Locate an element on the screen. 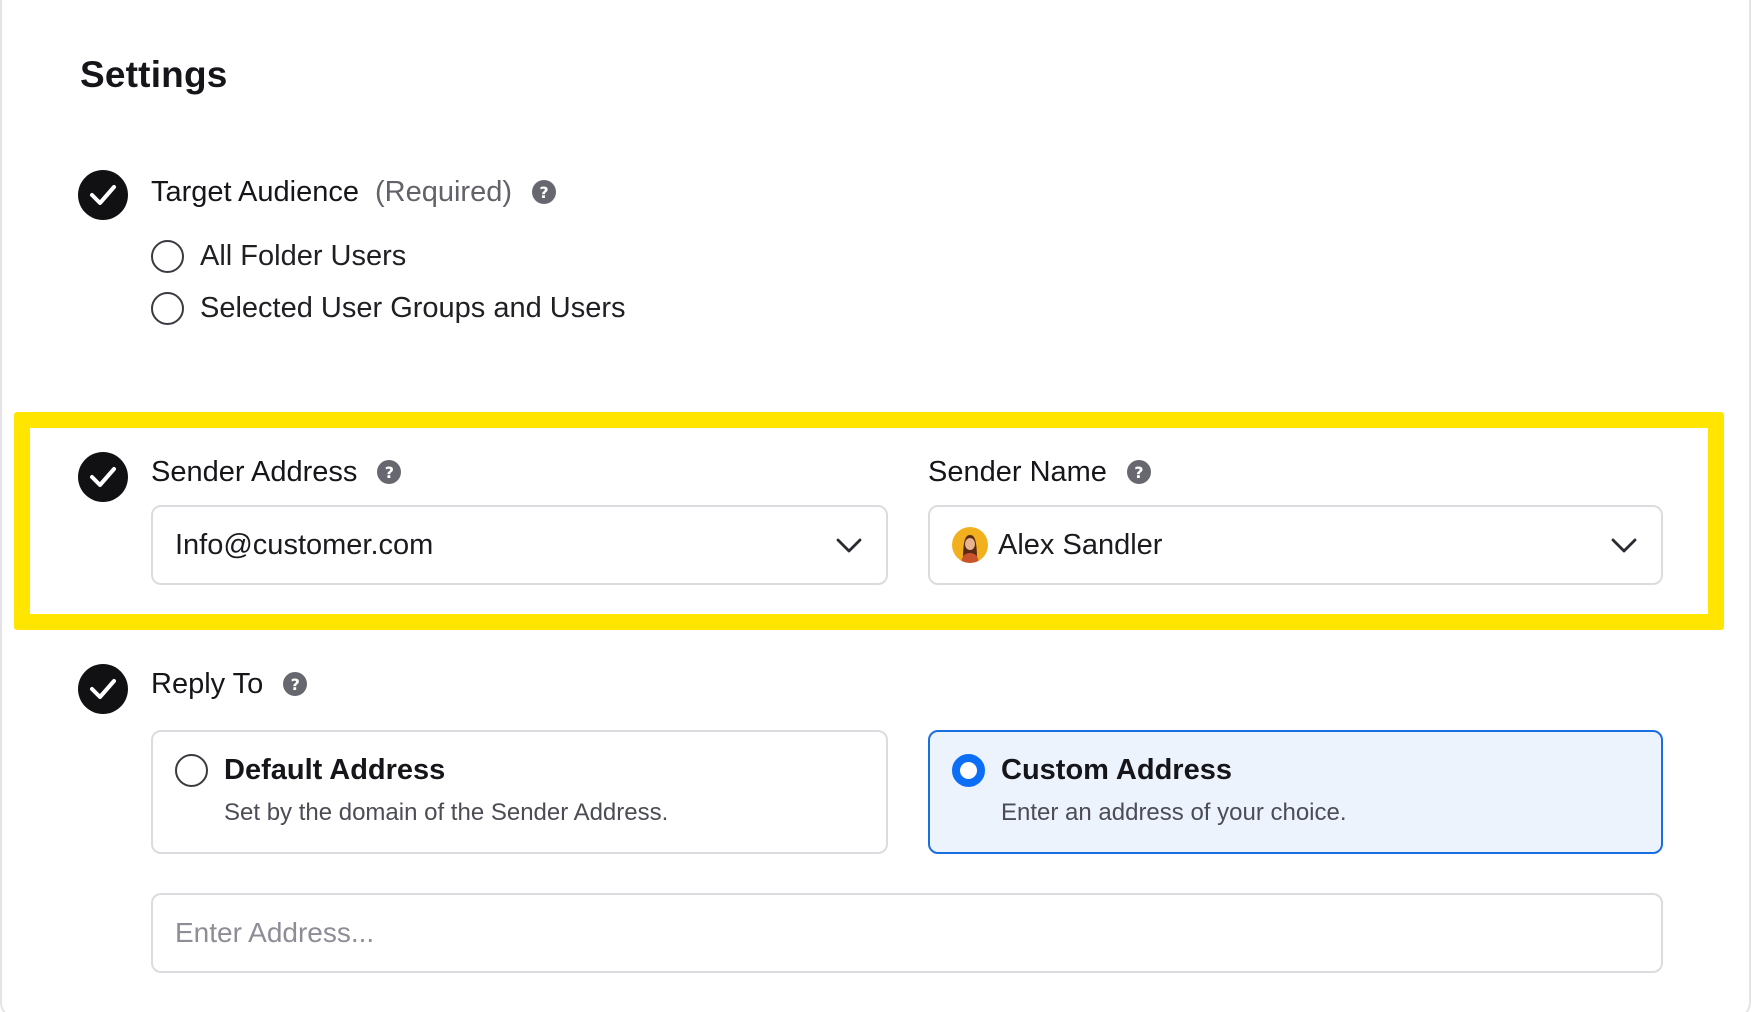 The image size is (1753, 1012). radio-label: Selected User Groups and Users is located at coordinates (413, 308).